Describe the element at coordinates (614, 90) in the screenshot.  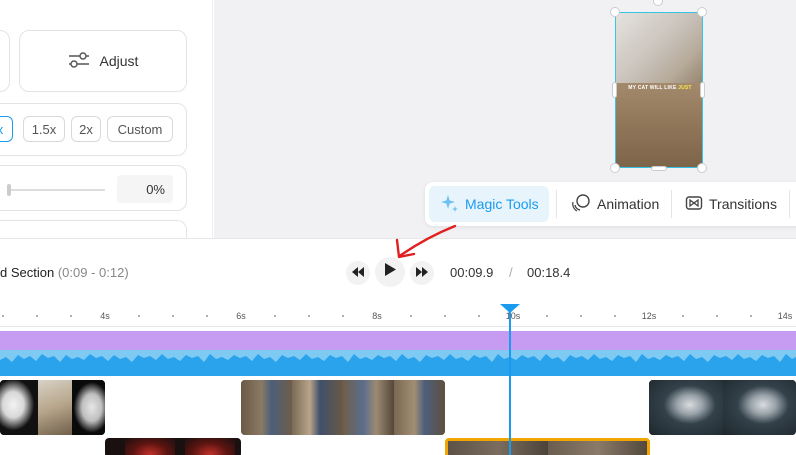
I see `resize-handle-left` at that location.